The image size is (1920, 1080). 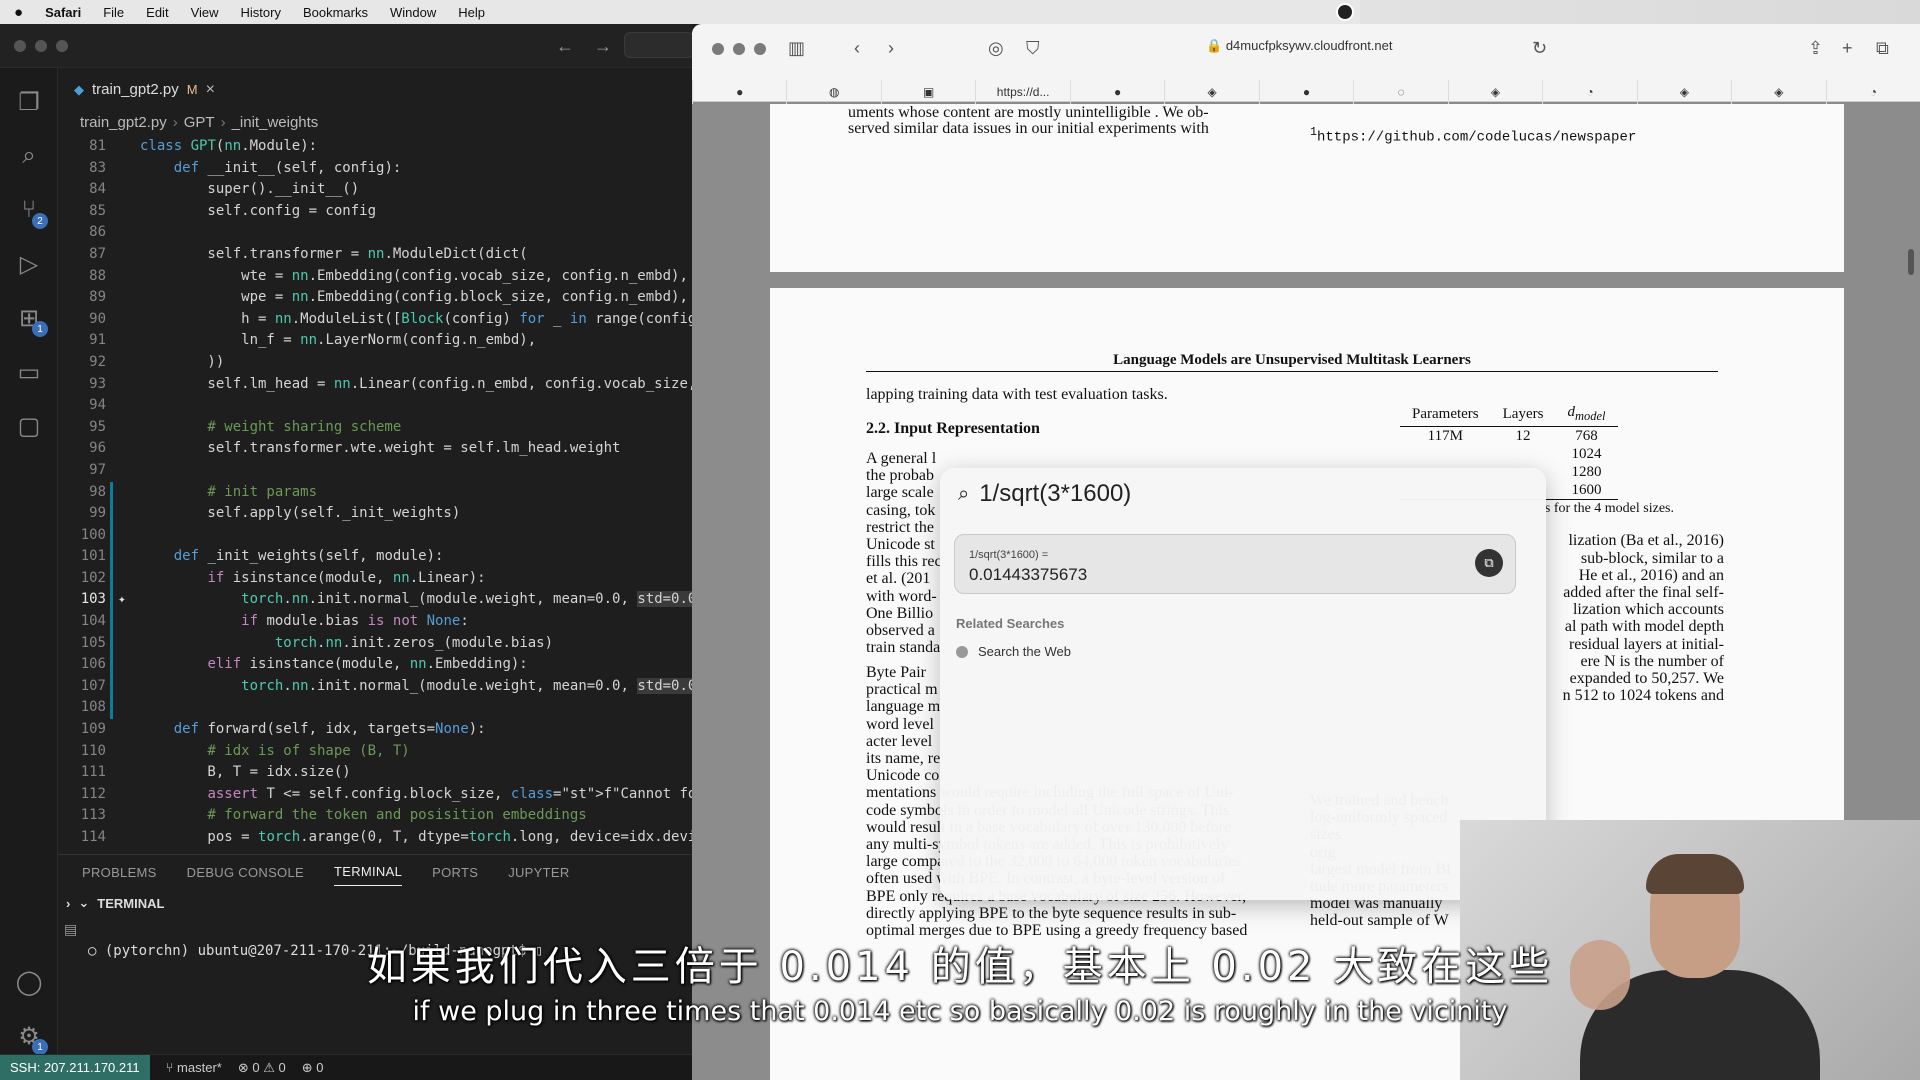 What do you see at coordinates (1211, 92) in the screenshot?
I see `tab-6: ◈` at bounding box center [1211, 92].